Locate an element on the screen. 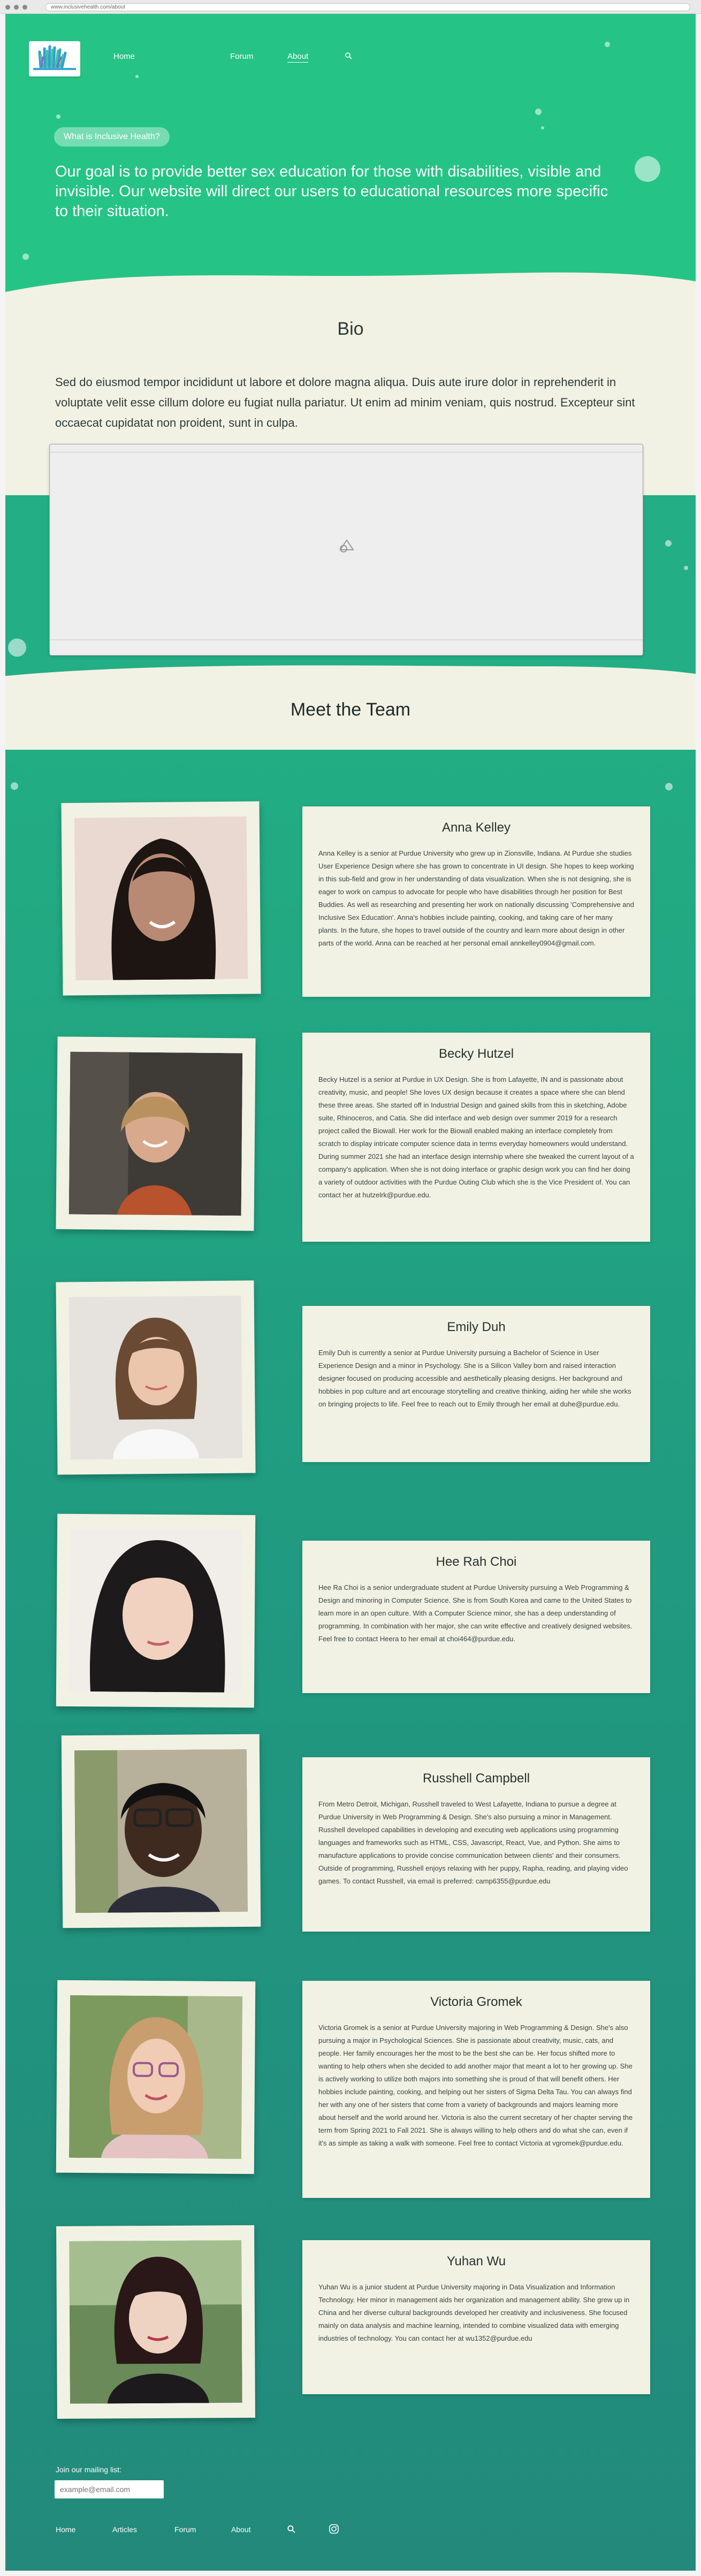 The width and height of the screenshot is (701, 2576). window-maximize-dot is located at coordinates (25, 7).